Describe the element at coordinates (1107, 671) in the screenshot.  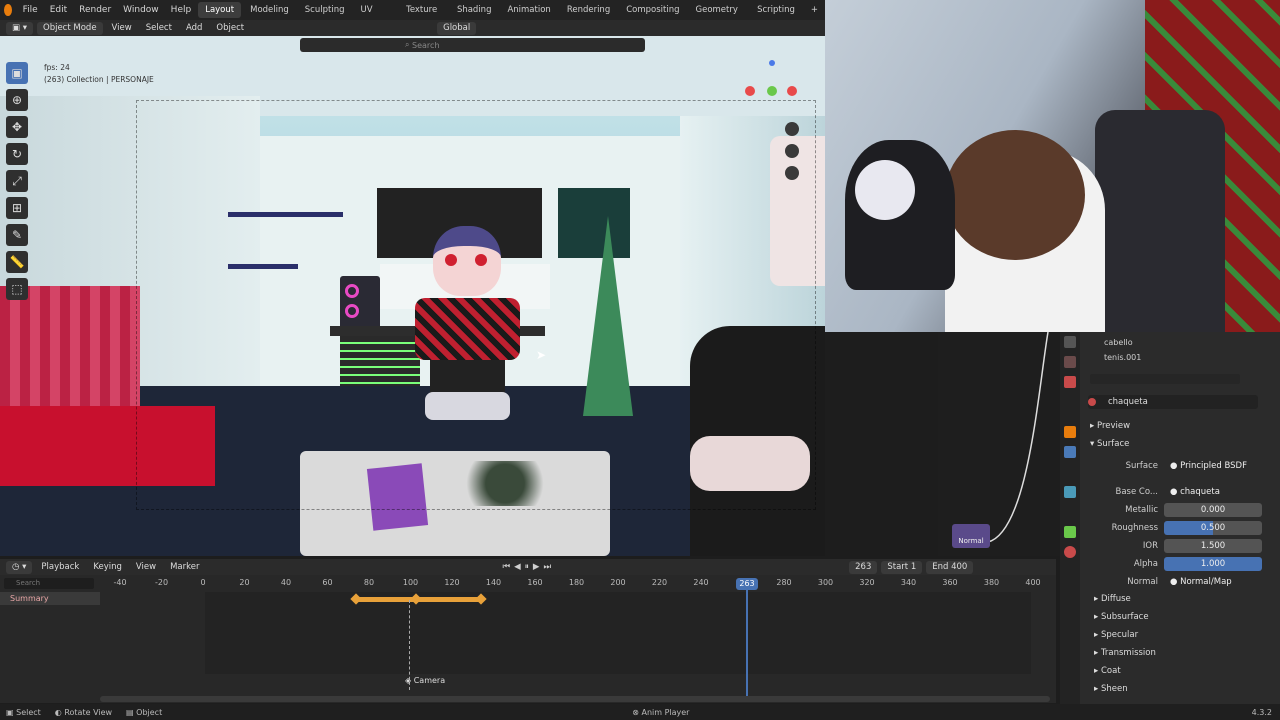
I see `subsection-coat: ▸ Coat` at that location.